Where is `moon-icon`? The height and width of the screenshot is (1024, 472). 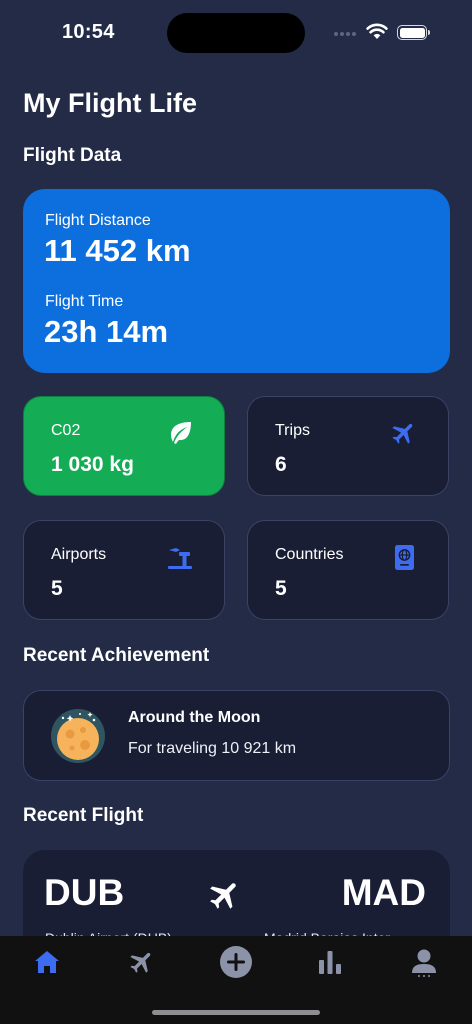
moon-icon is located at coordinates (78, 736).